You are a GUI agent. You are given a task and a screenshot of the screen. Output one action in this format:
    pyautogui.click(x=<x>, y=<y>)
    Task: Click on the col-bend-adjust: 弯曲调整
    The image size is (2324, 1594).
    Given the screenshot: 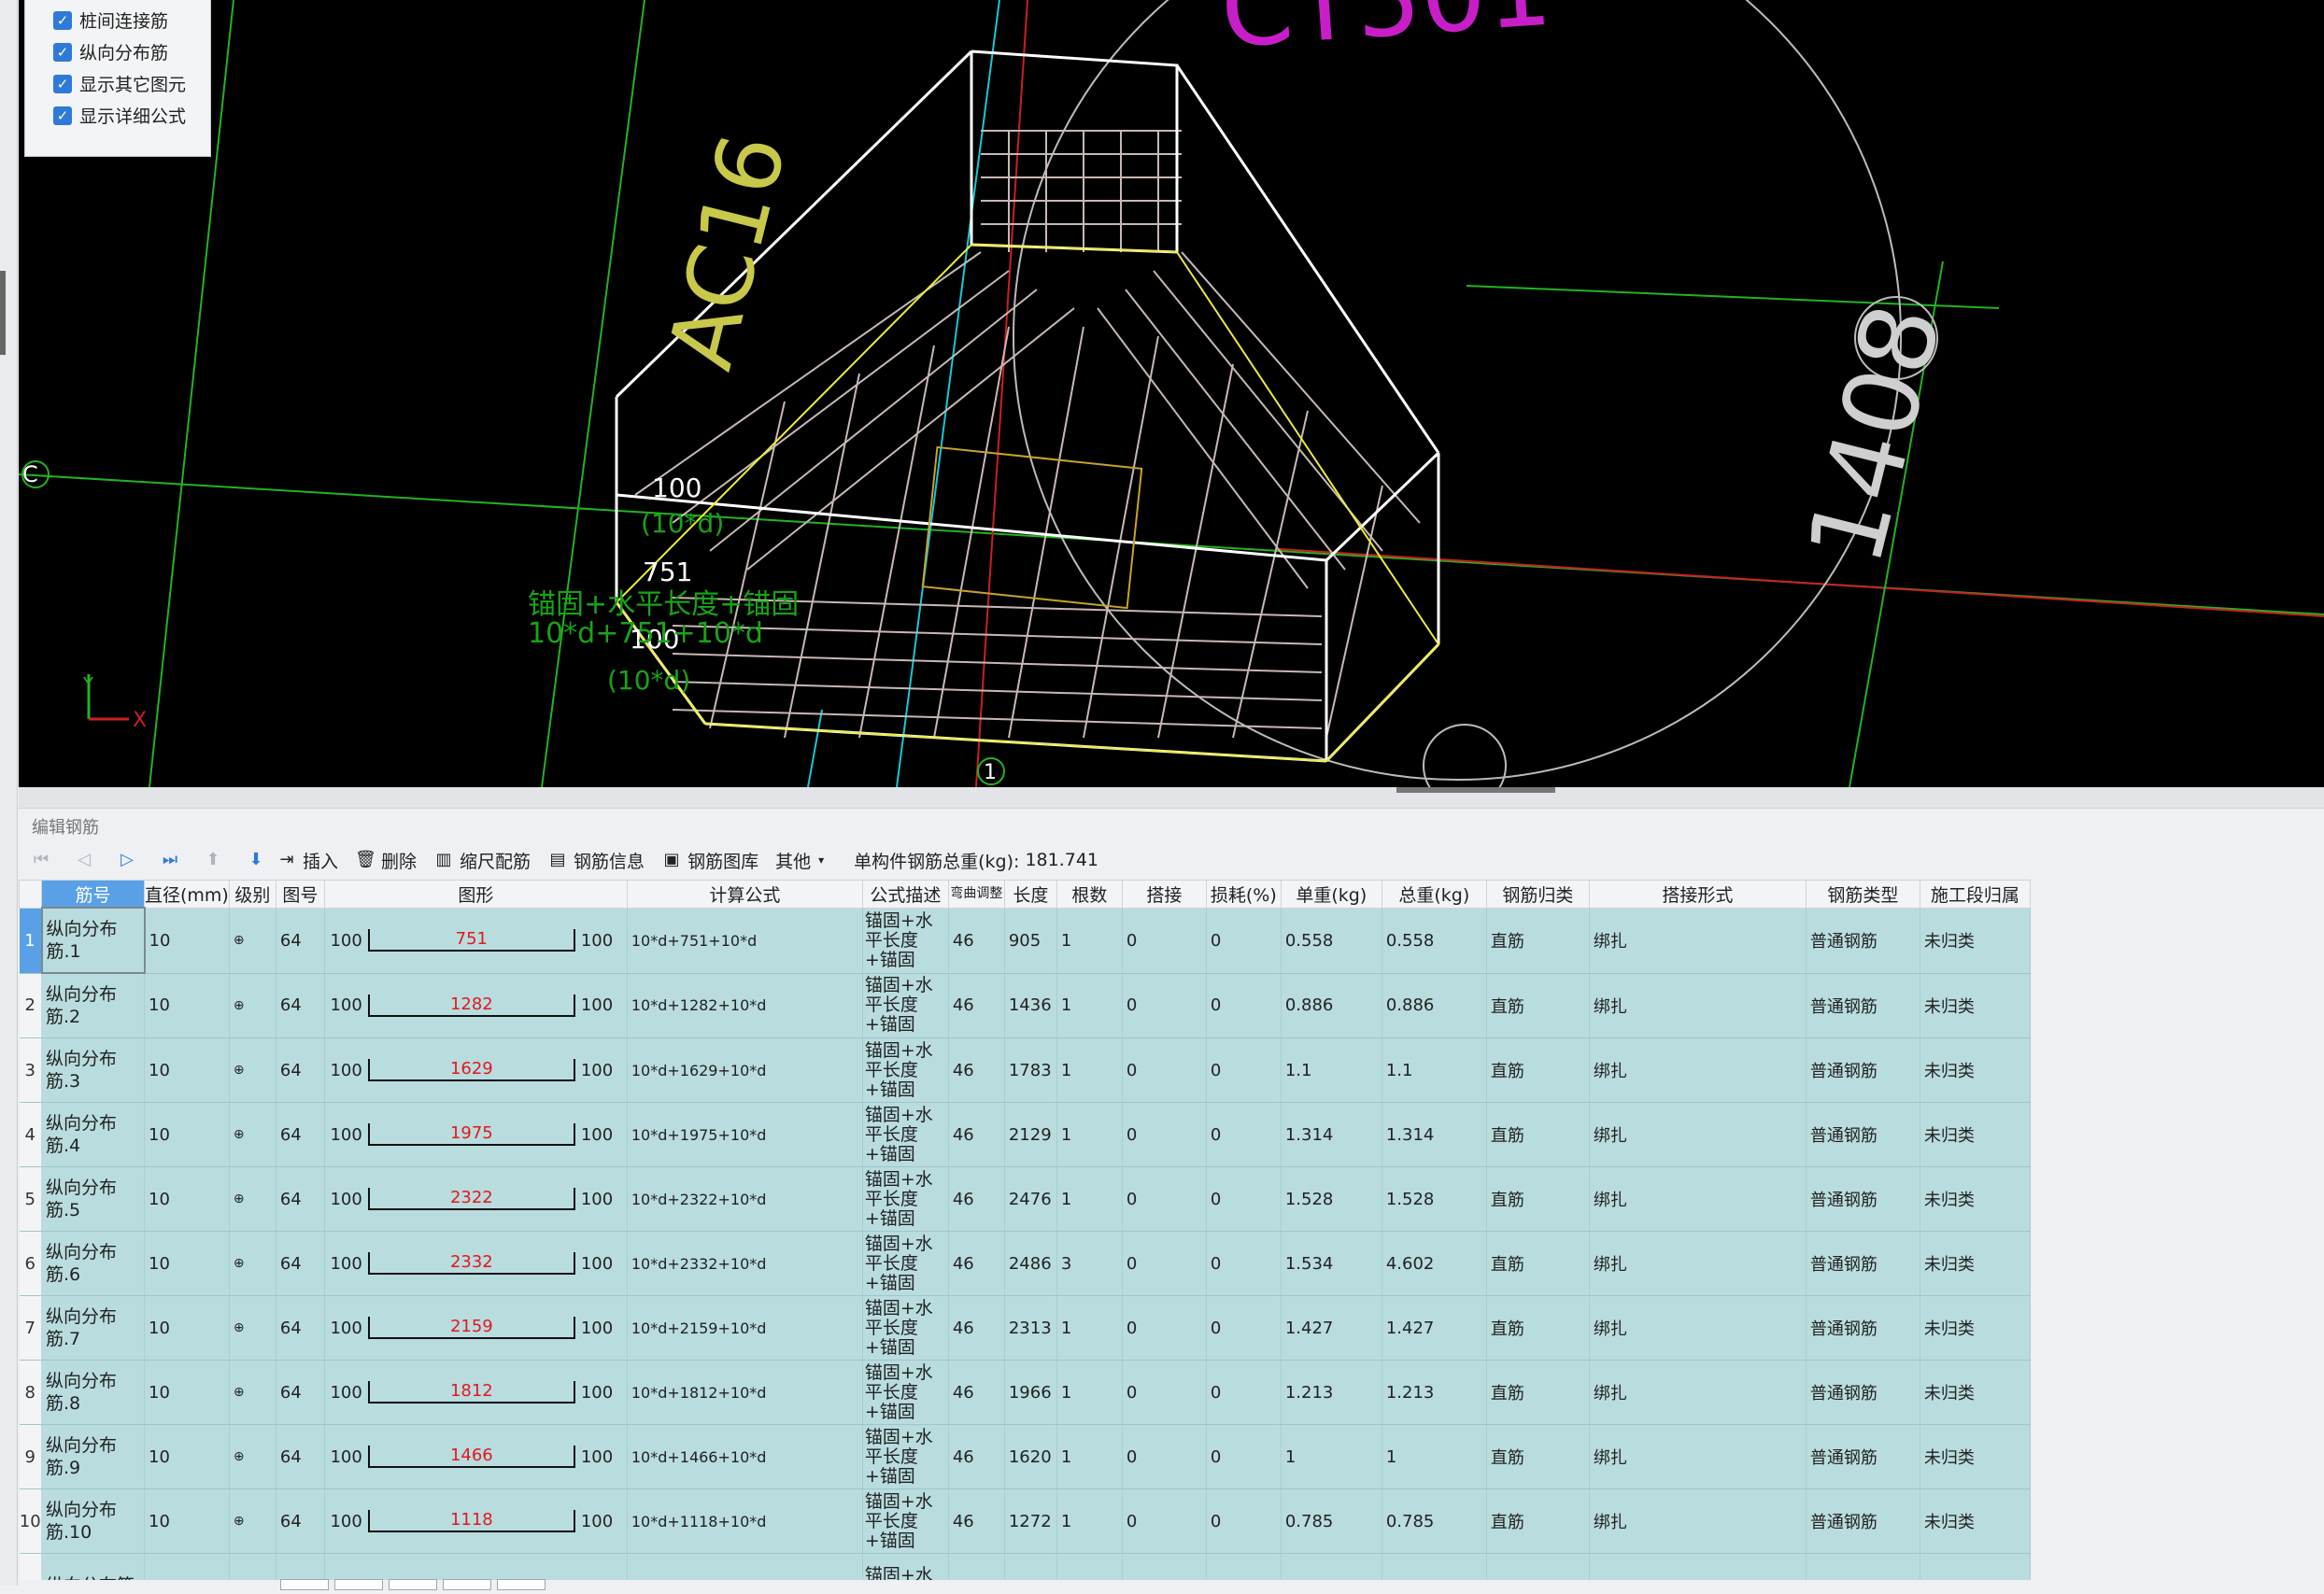 What is the action you would take?
    pyautogui.click(x=976, y=894)
    